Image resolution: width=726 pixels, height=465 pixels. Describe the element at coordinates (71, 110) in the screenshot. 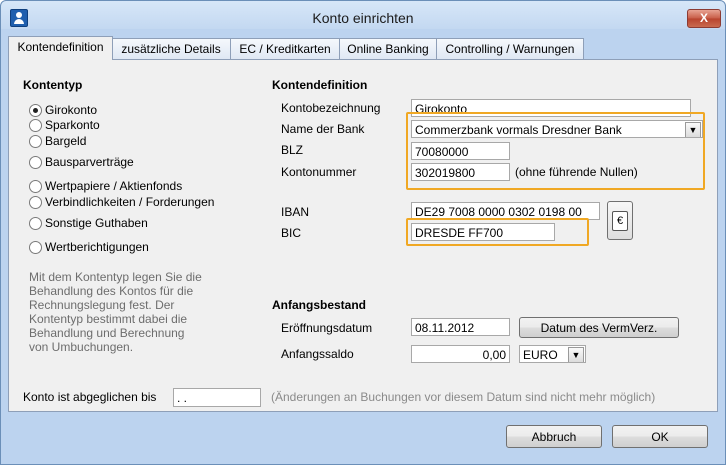

I see `radio-label-girokonto: Girokonto` at that location.